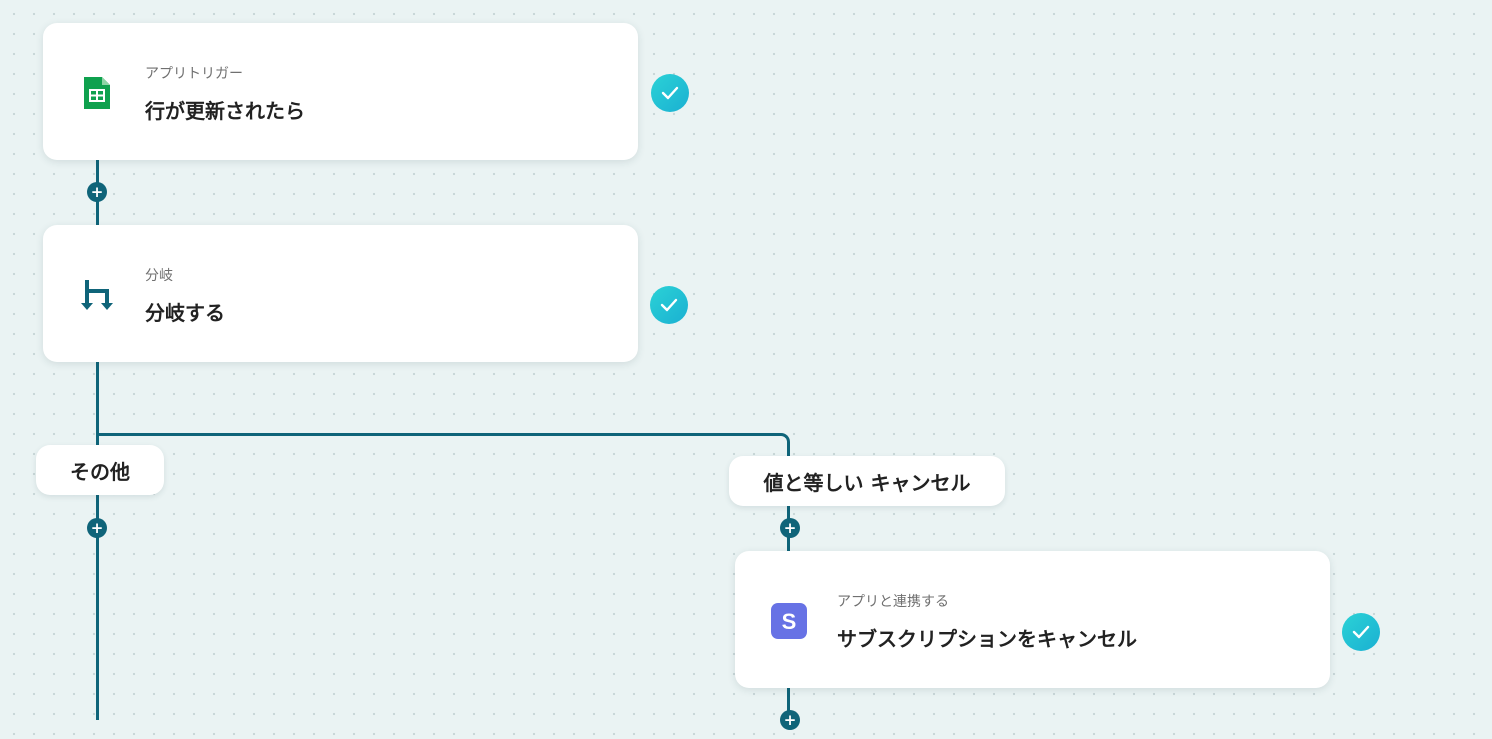  Describe the element at coordinates (194, 74) in the screenshot. I see `step-subtitle: アプリトリガー` at that location.